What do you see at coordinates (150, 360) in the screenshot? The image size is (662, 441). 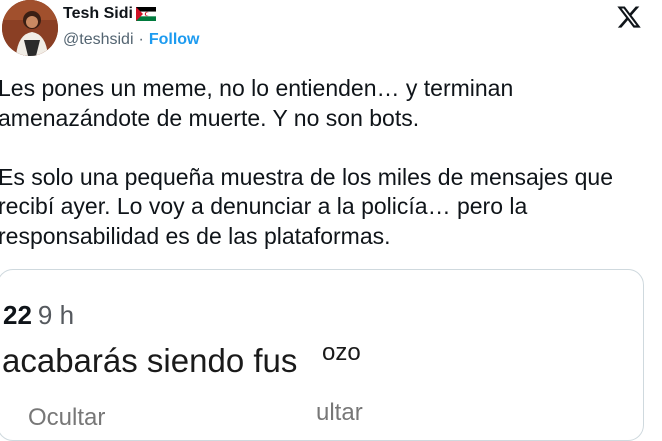 I see `screenshot-message: acabarás siendo fus` at bounding box center [150, 360].